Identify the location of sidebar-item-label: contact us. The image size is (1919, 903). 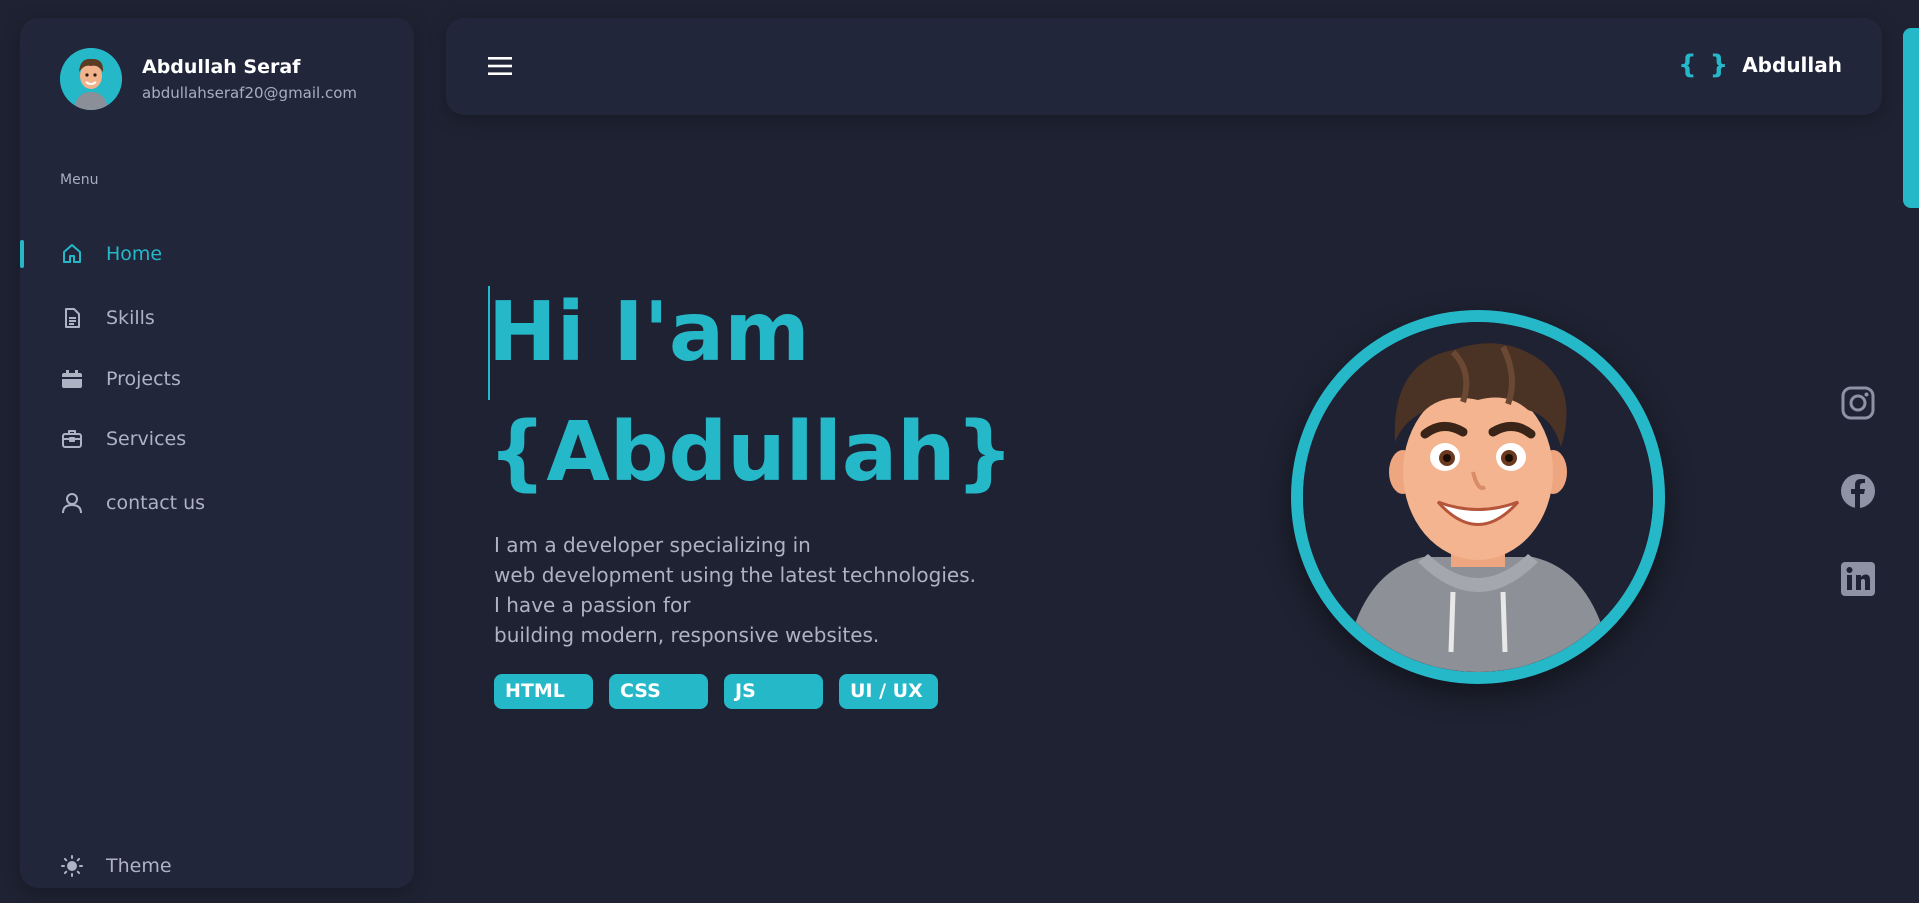
(156, 503).